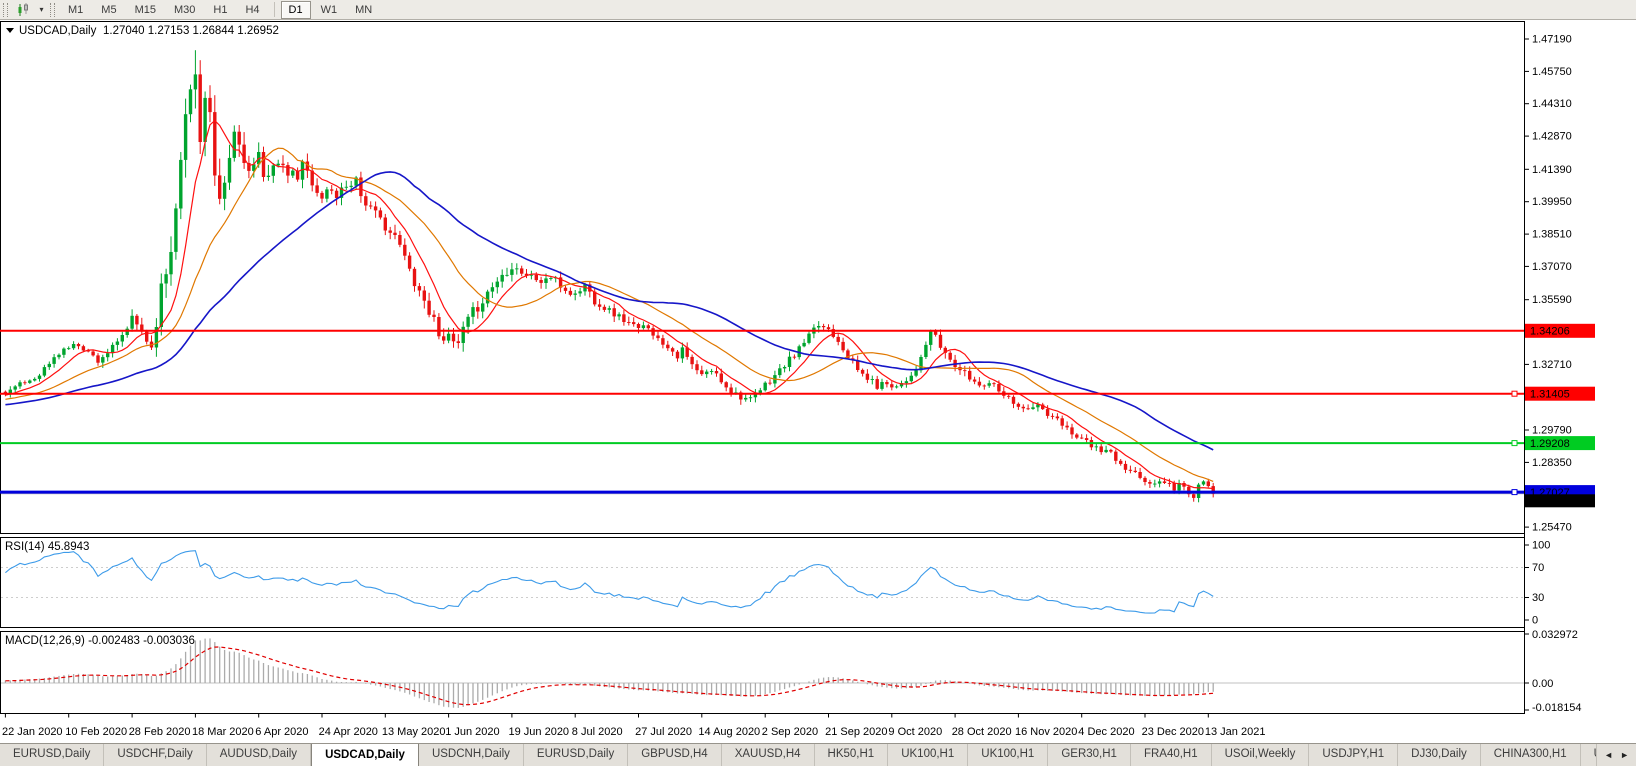 Image resolution: width=1636 pixels, height=766 pixels. I want to click on tab-uk100-h19: UK100,H1, so click(928, 755).